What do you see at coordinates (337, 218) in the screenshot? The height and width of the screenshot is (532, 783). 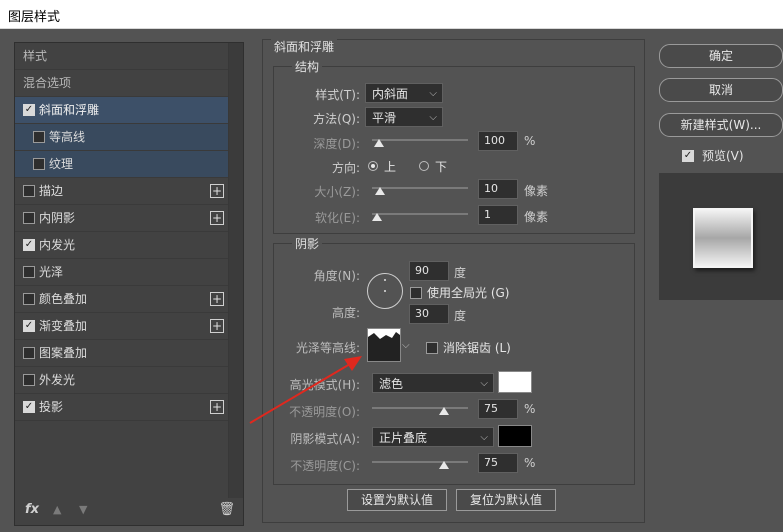 I see `soften-label: 软化(E):` at bounding box center [337, 218].